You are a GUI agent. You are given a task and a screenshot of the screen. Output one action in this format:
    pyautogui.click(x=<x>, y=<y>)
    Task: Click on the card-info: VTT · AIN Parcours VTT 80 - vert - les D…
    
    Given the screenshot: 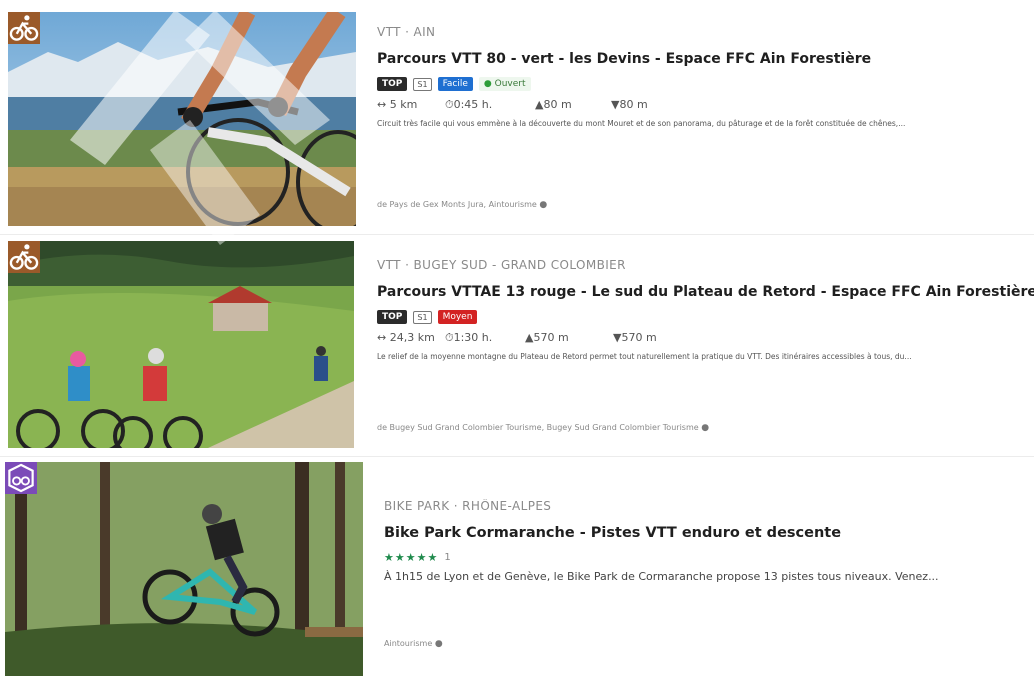 What is the action you would take?
    pyautogui.click(x=705, y=78)
    